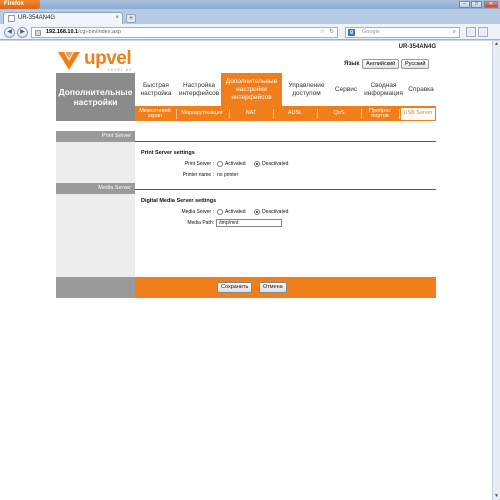 The image size is (500, 500). I want to click on logo-subtext: LEVEL UP, so click(120, 70).